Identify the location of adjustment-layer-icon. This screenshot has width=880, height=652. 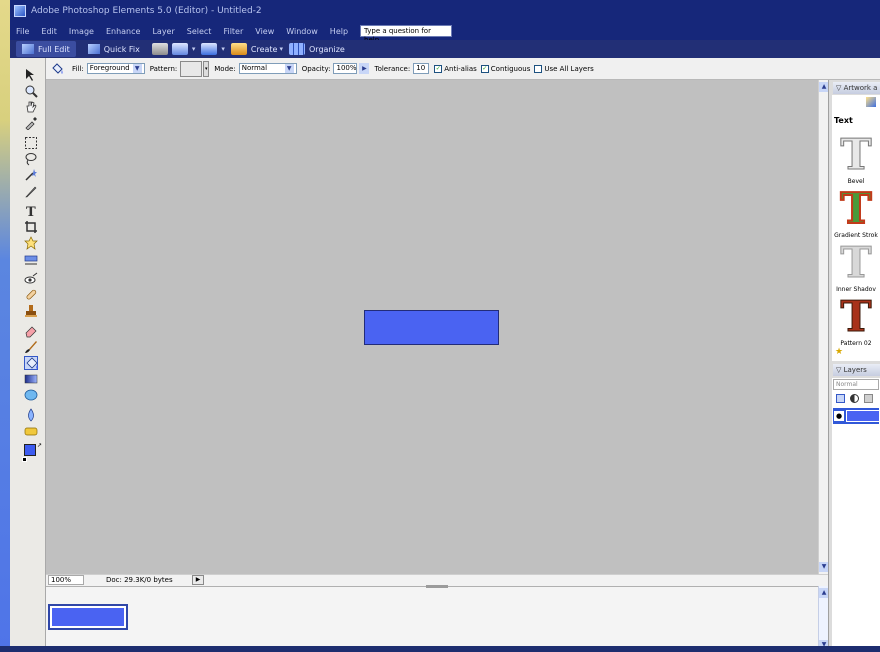
(854, 398).